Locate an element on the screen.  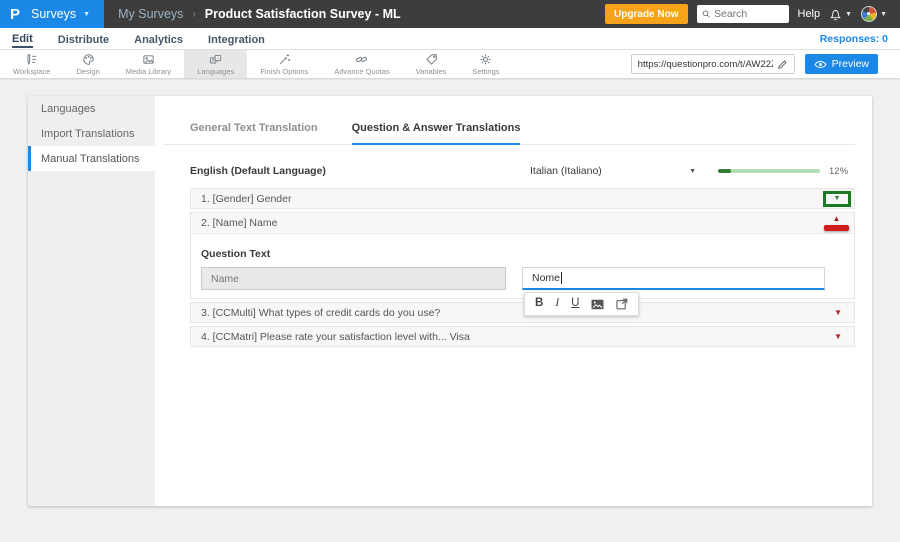
gear-icon is located at coordinates (485, 59).